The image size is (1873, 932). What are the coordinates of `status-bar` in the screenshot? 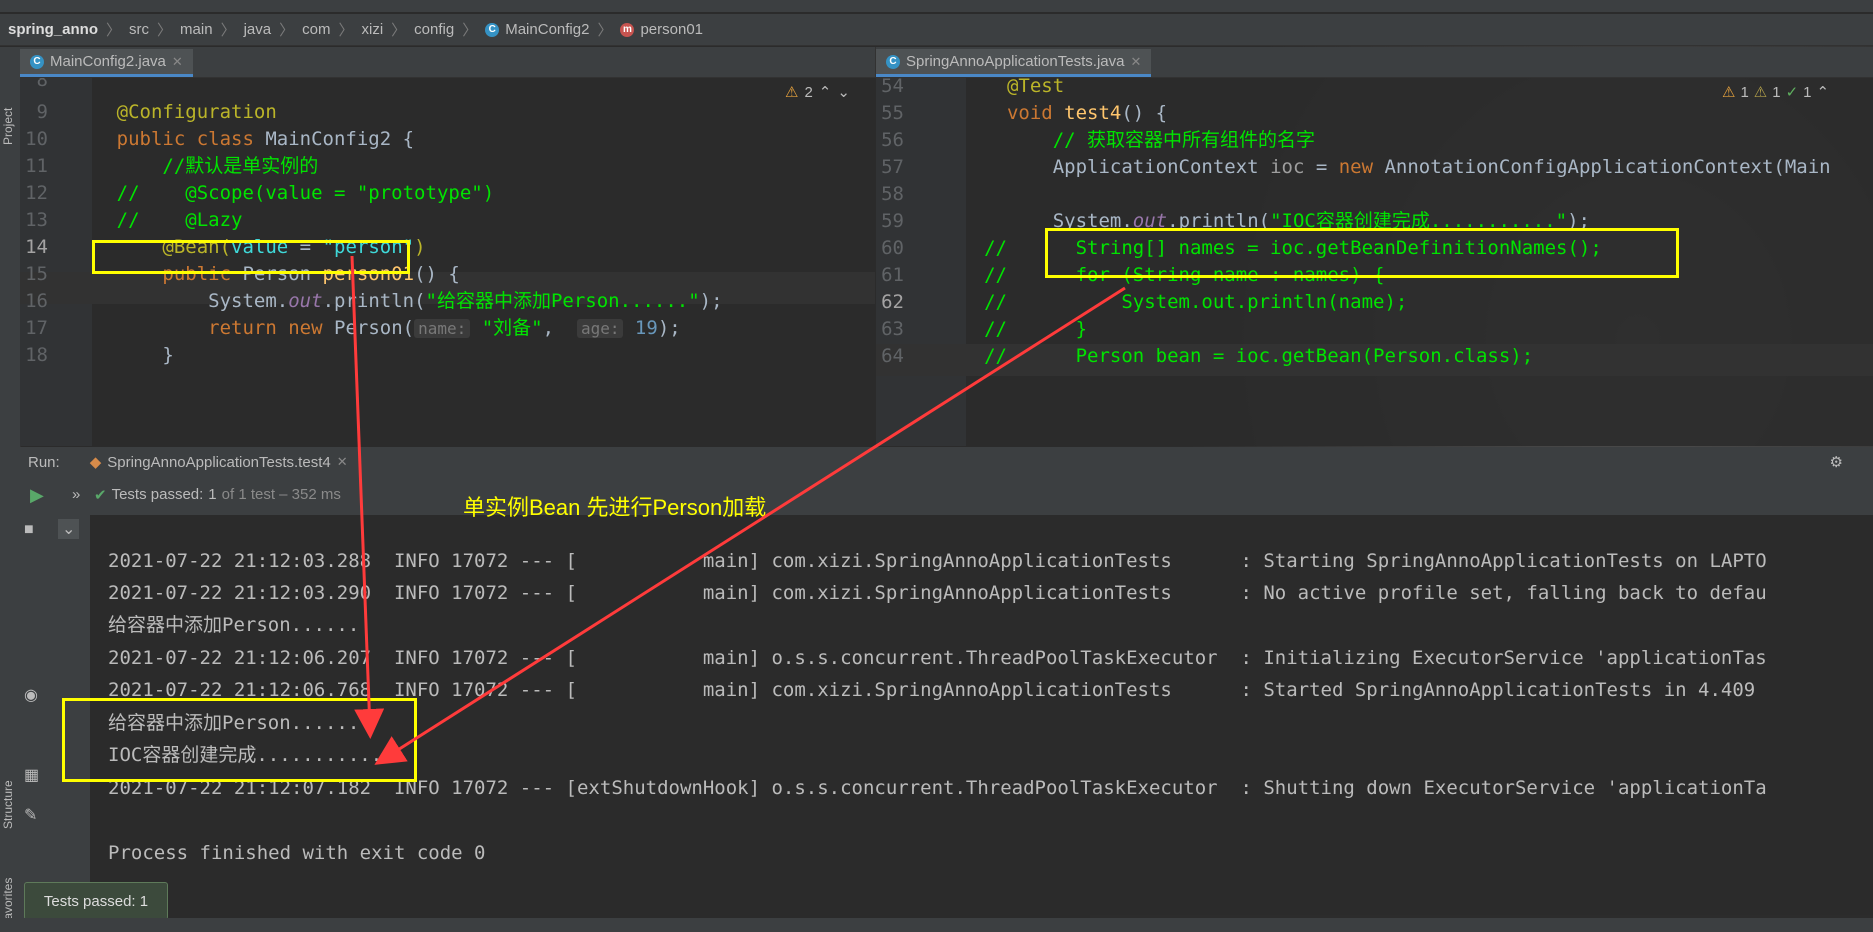 It's located at (936, 925).